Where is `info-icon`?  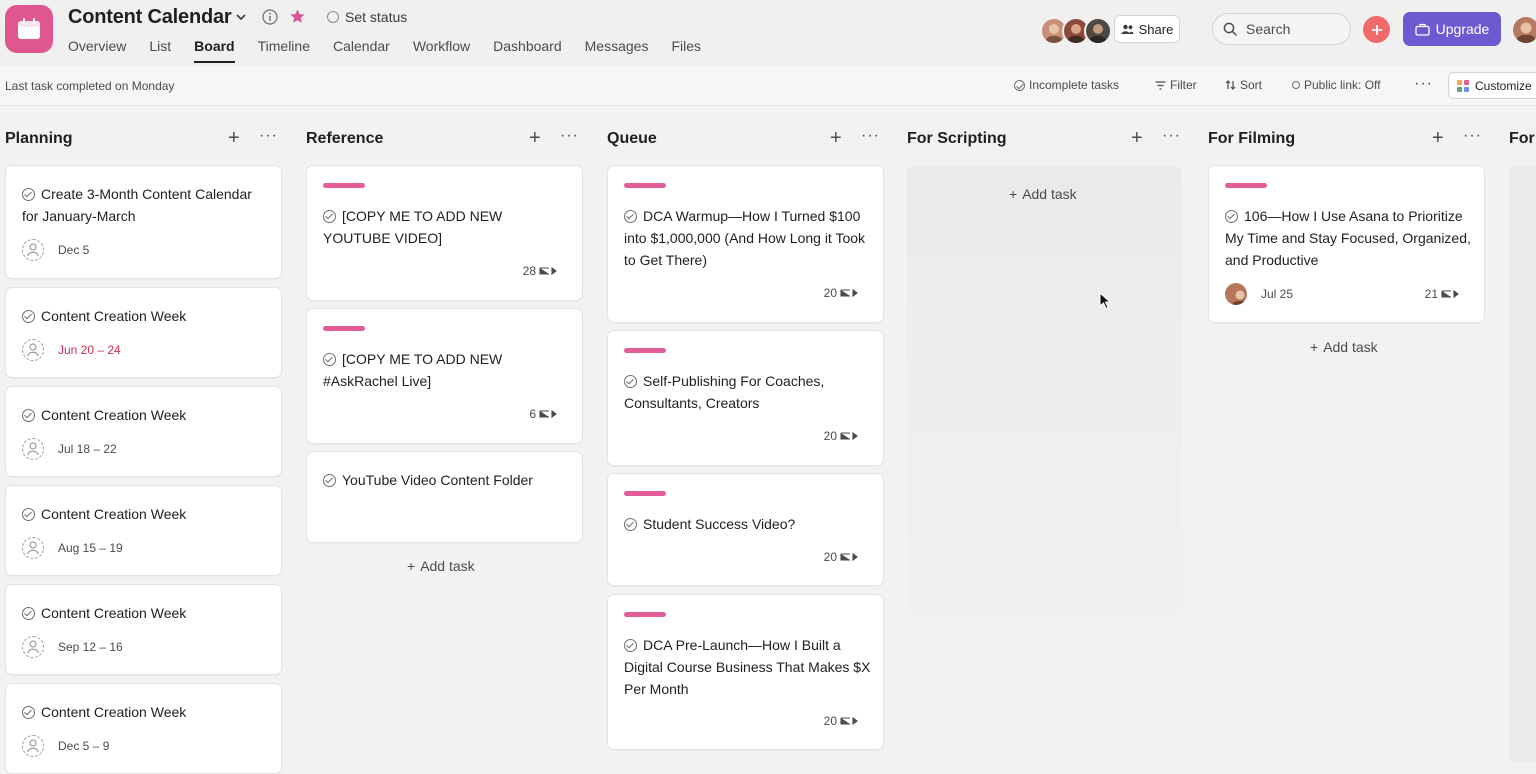 info-icon is located at coordinates (270, 17).